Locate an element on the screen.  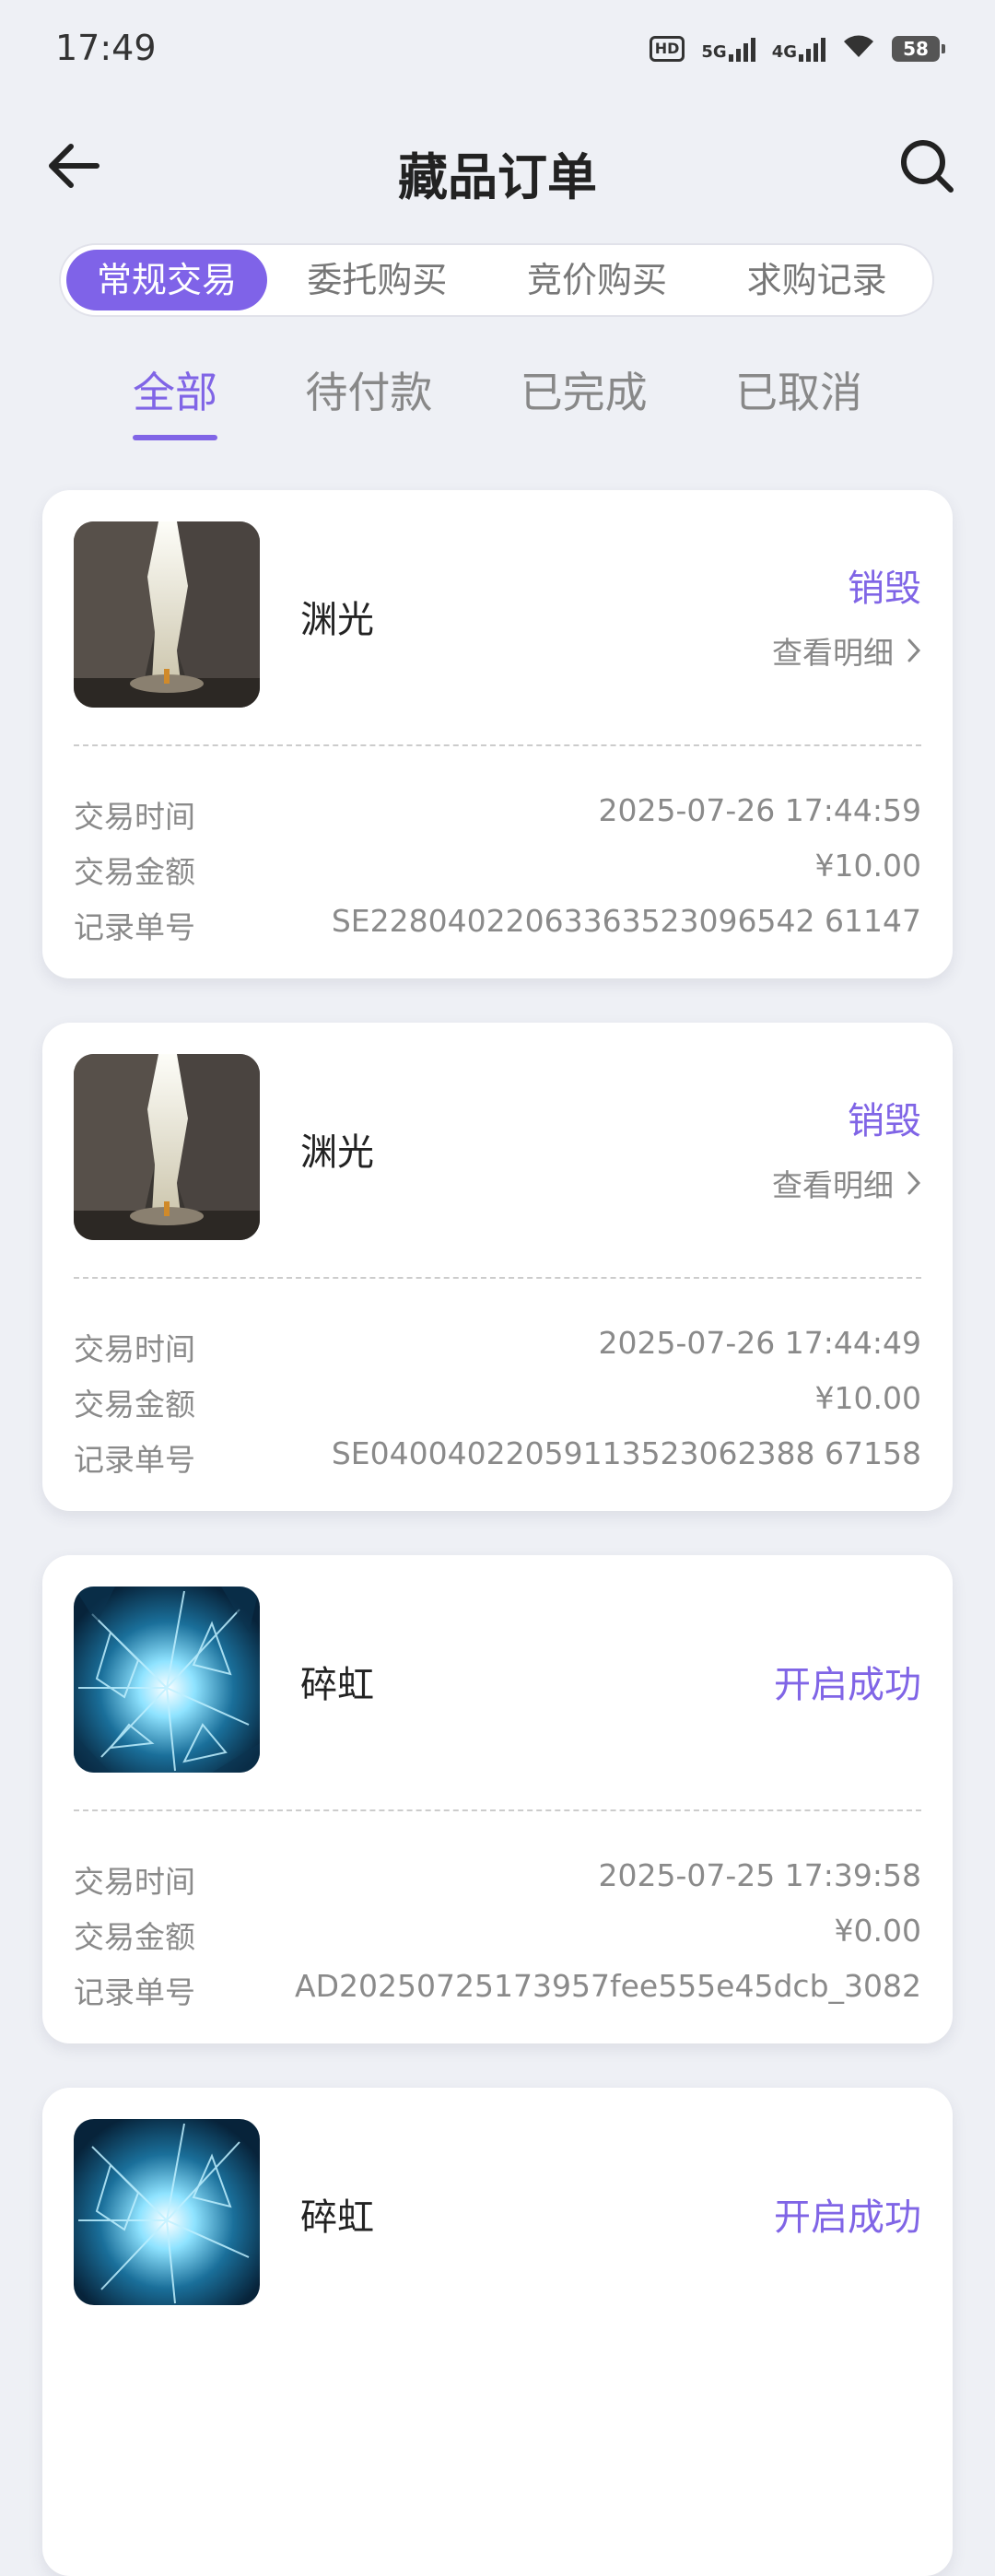
trade-time-value: 2025-07-26 17:44:49 is located at coordinates (759, 1343).